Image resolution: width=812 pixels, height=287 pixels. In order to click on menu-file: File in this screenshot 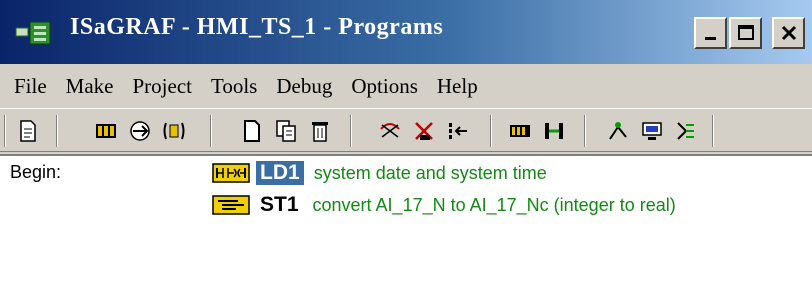, I will do `click(30, 86)`.